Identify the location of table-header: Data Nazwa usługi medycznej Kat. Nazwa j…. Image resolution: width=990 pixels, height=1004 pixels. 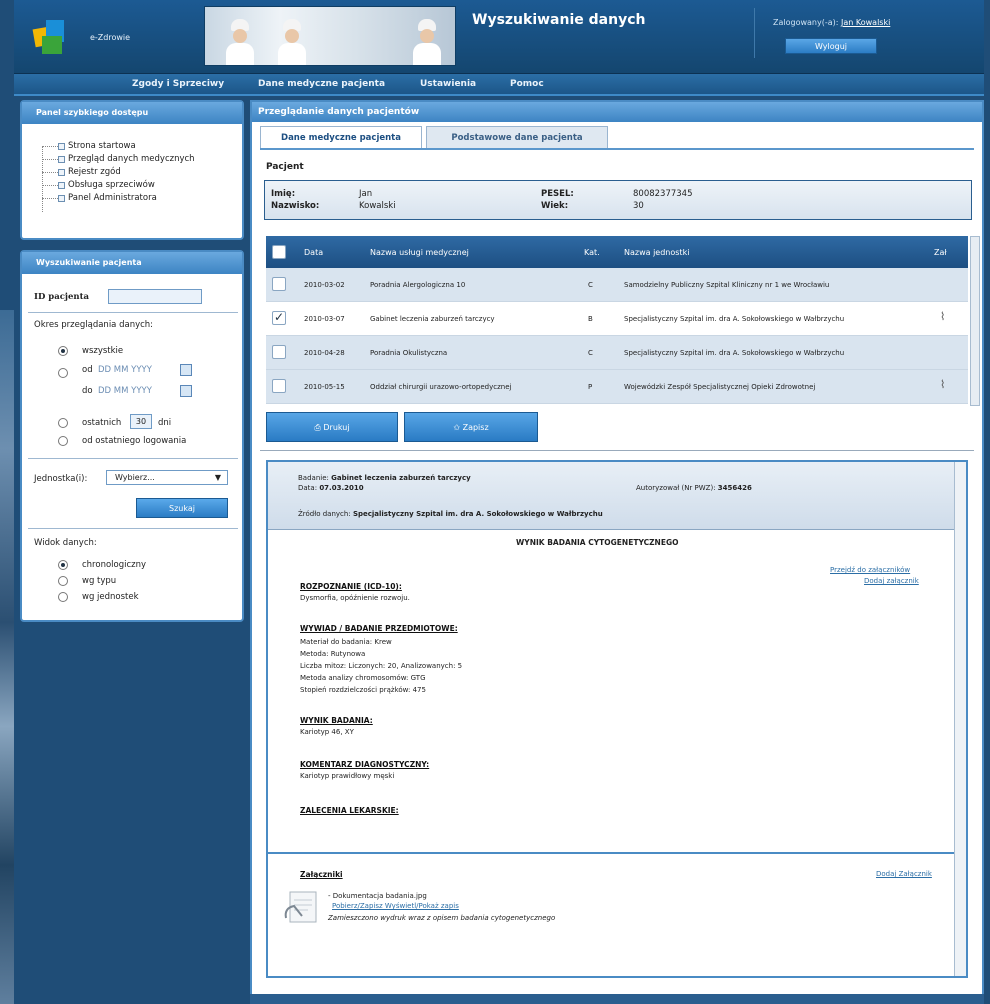
(617, 252).